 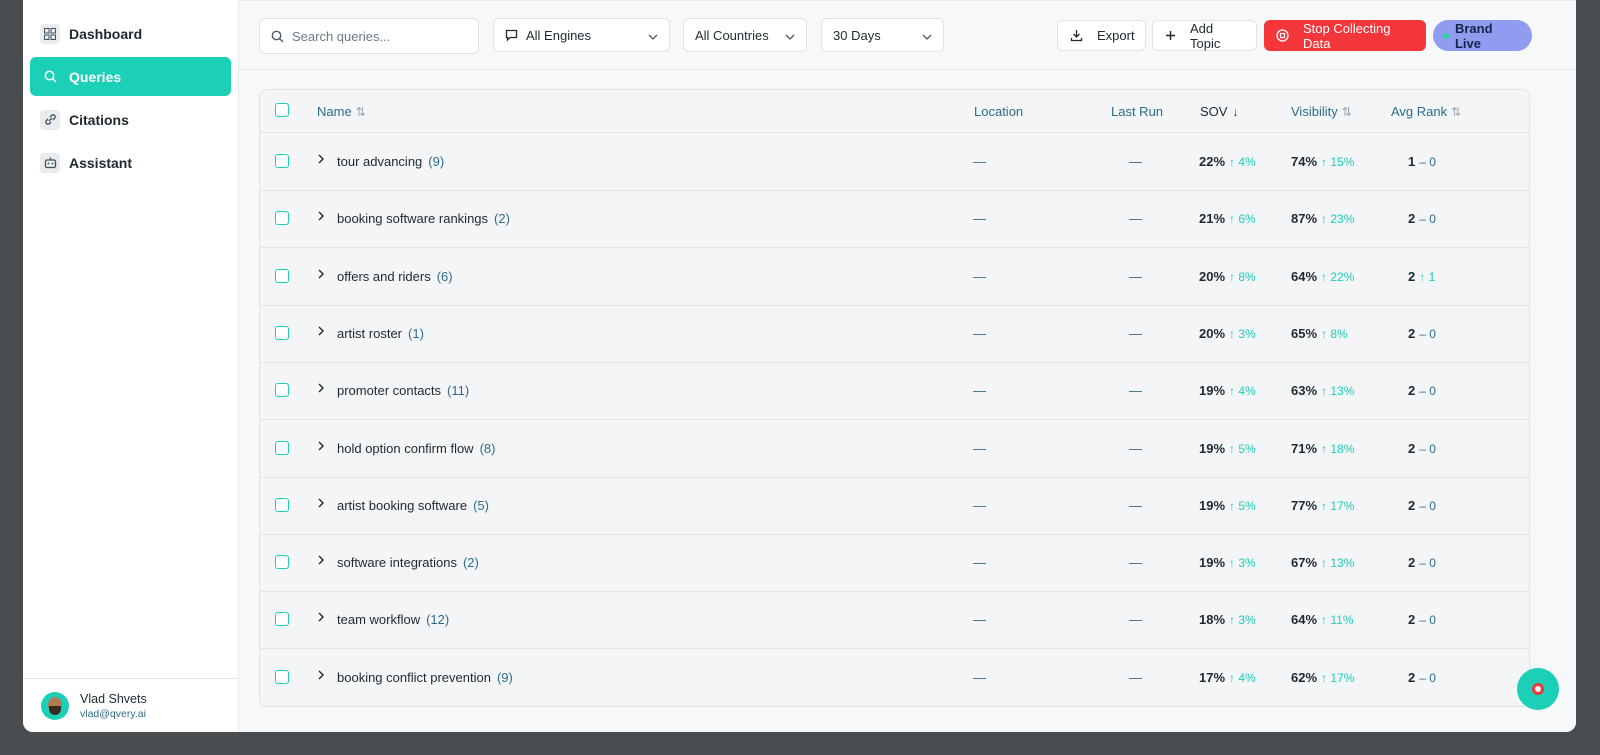 I want to click on query-count: (5), so click(x=481, y=505).